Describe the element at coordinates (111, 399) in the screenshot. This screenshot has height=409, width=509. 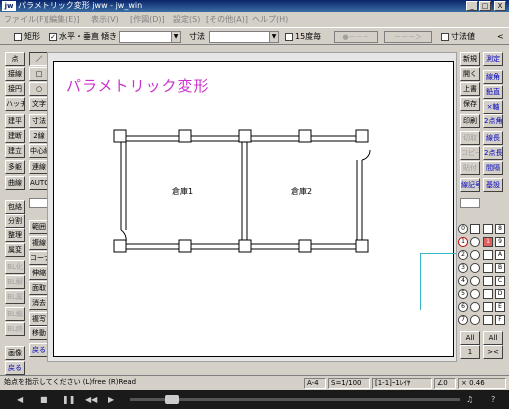
I see `next-icon: ▶` at that location.